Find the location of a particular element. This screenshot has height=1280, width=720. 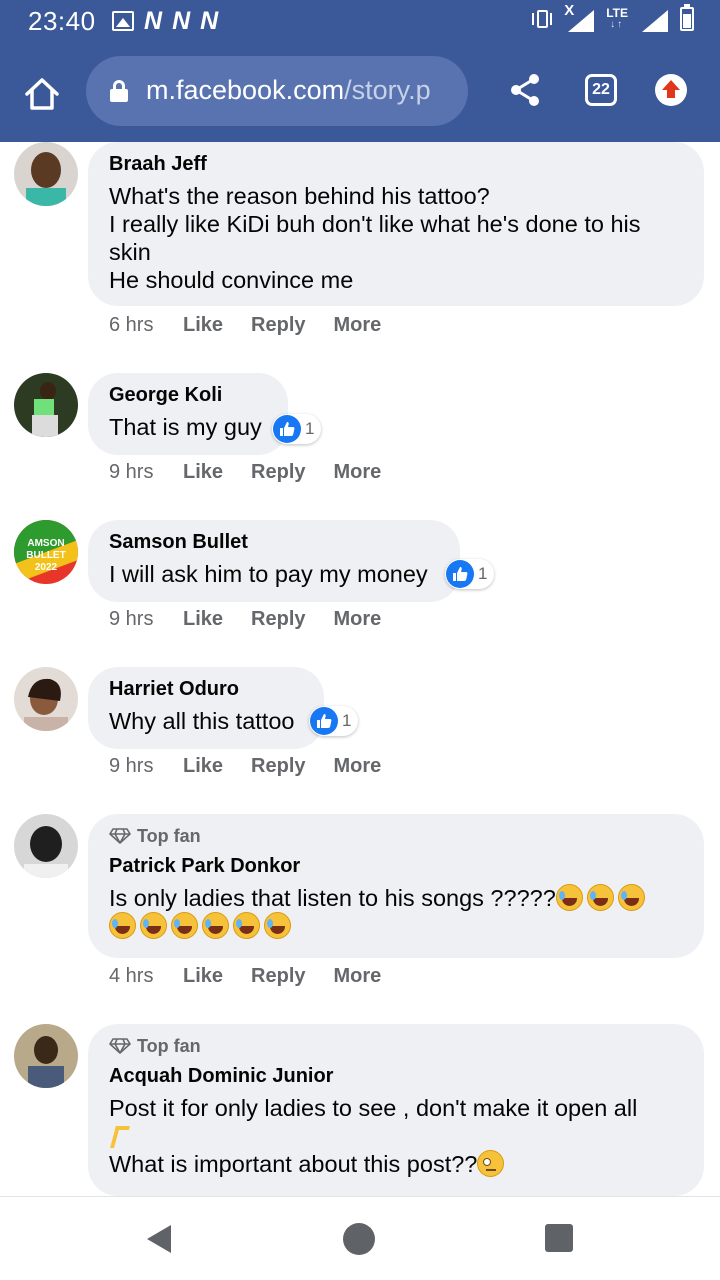

comment-time: 4 hrs is located at coordinates (146, 976).